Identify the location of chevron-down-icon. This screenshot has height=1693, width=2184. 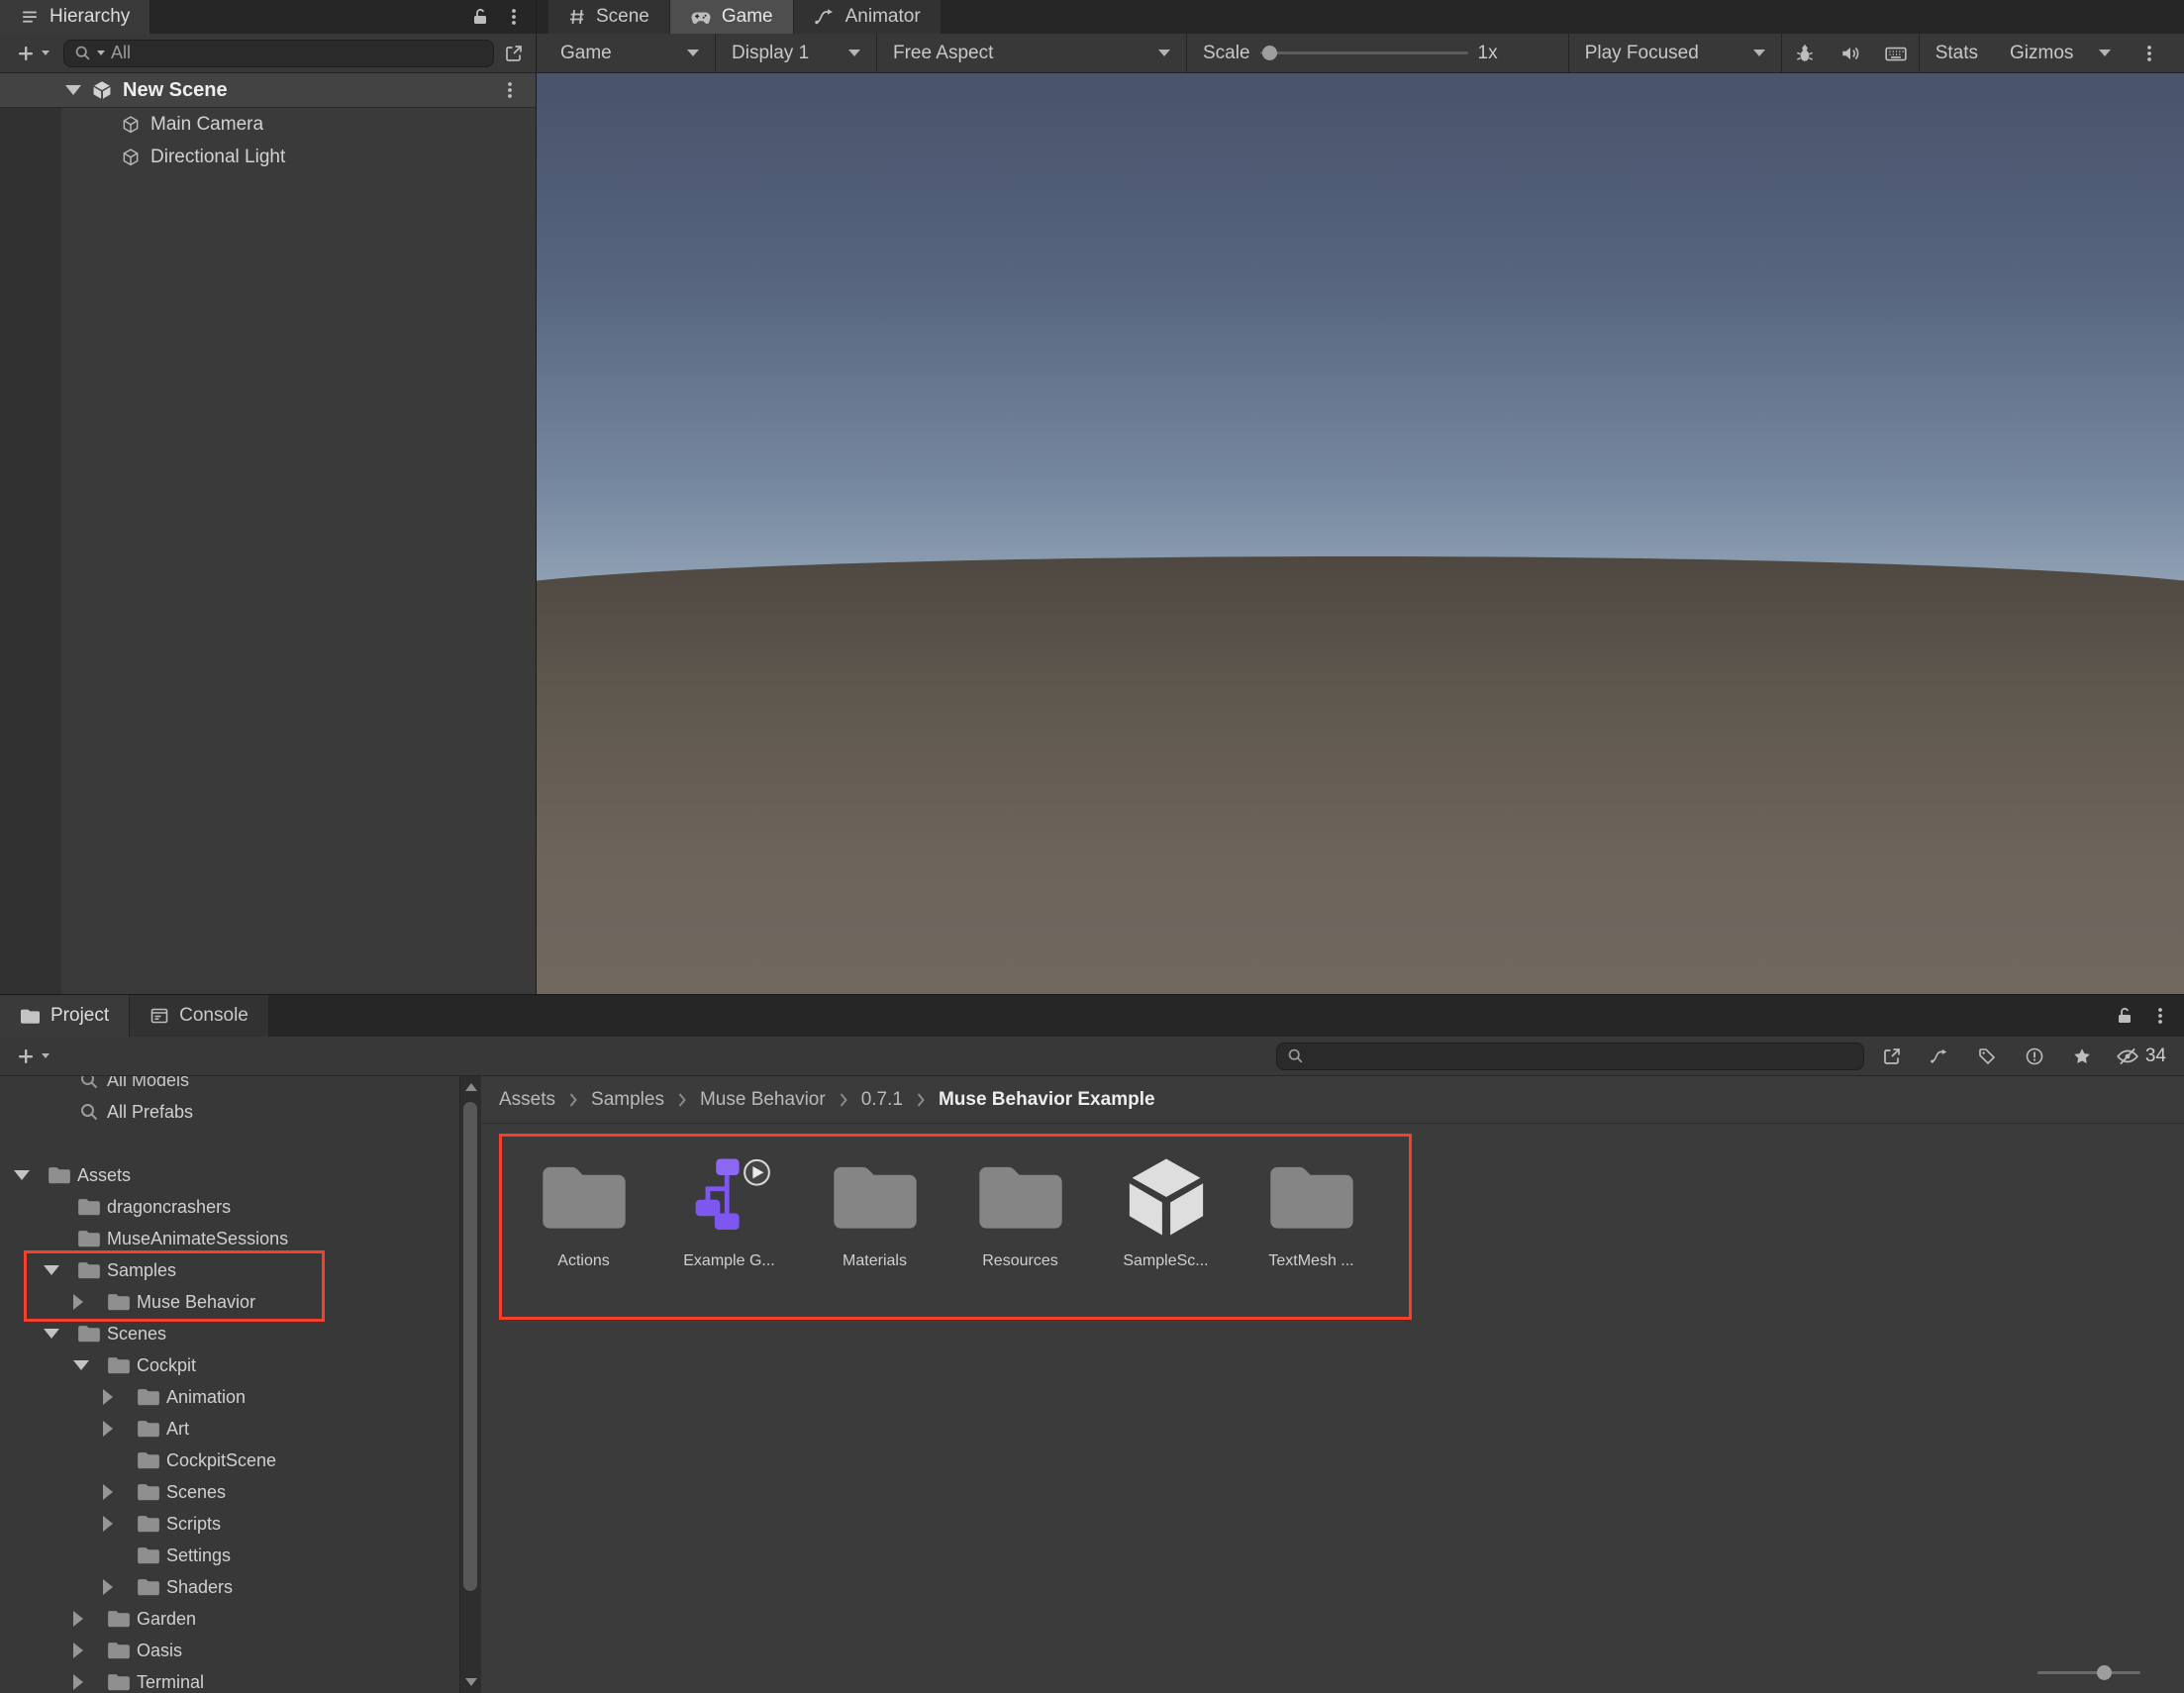
(2105, 53).